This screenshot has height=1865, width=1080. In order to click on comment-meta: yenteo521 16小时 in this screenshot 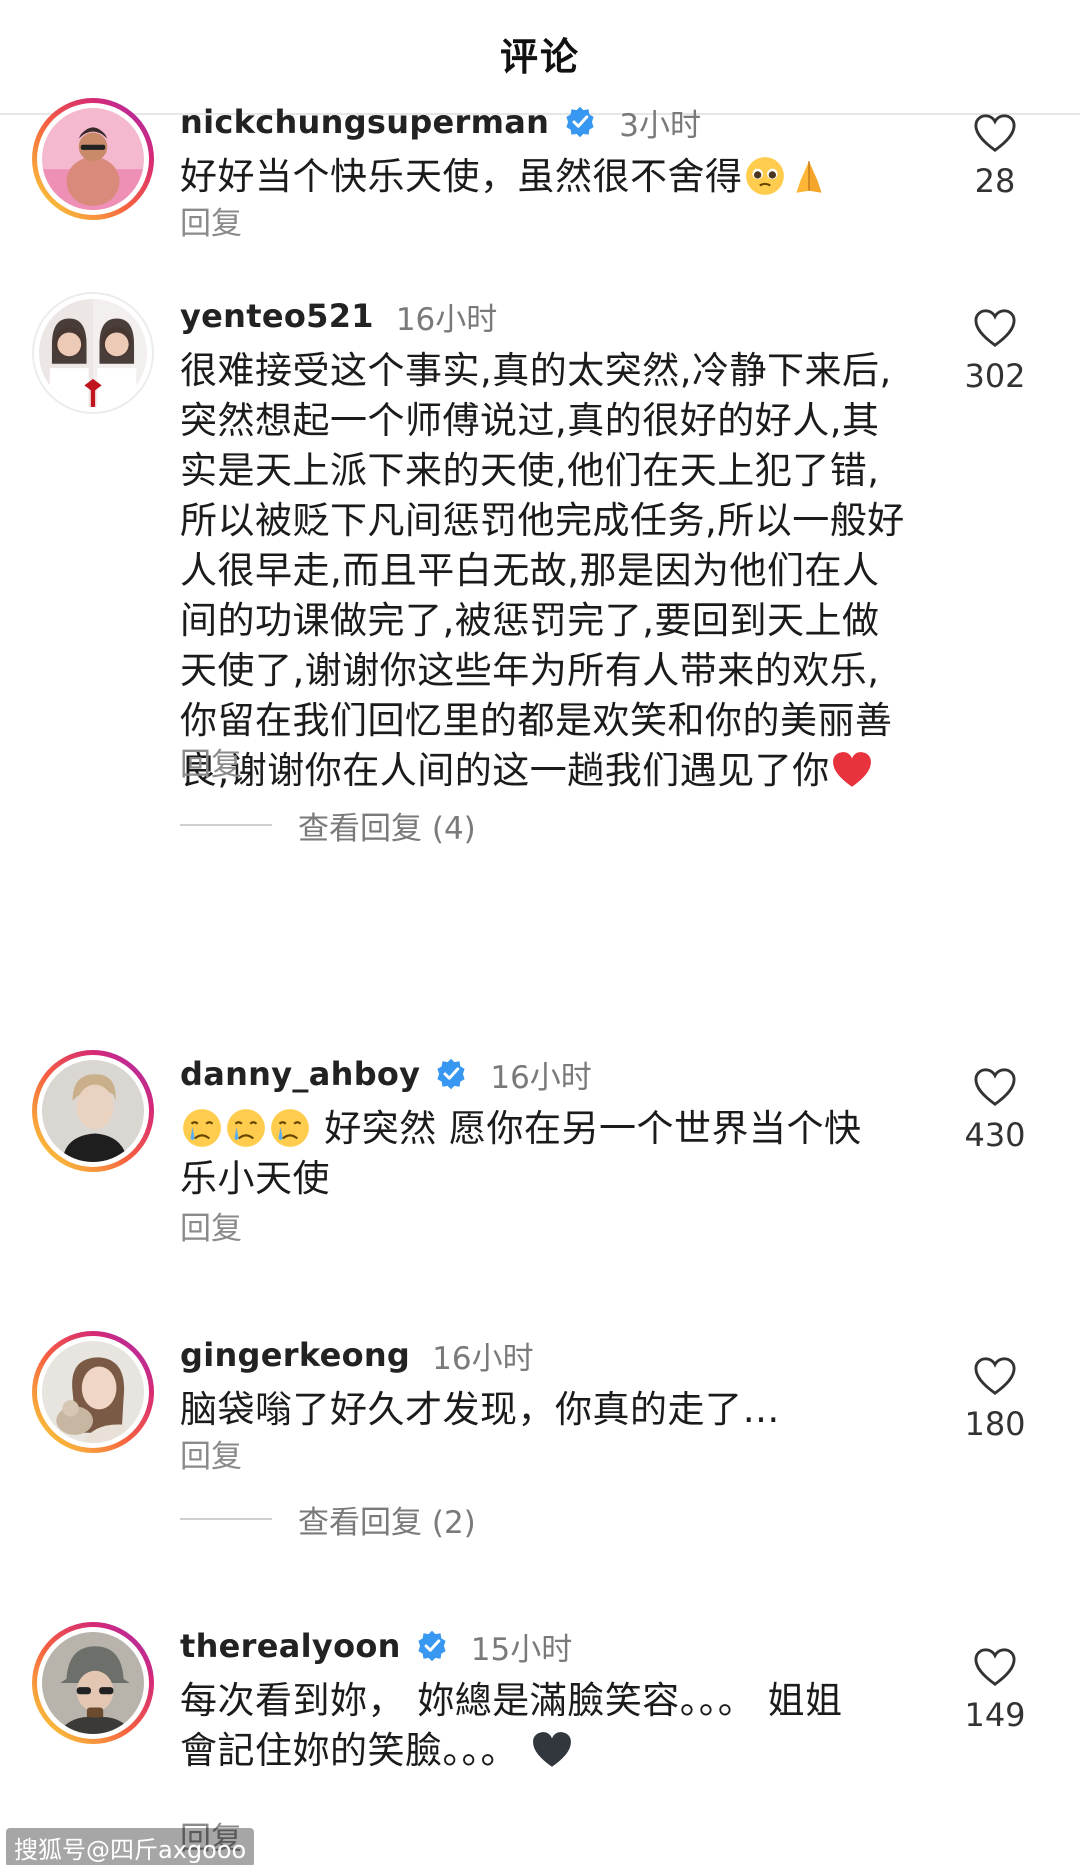, I will do `click(338, 316)`.